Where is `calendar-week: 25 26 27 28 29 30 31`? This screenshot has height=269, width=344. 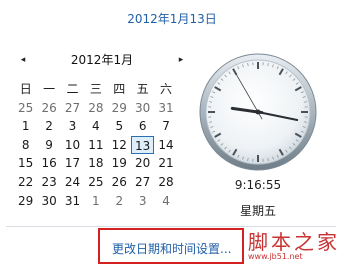
calendar-week: 25 26 27 28 29 30 31 is located at coordinates (102, 108).